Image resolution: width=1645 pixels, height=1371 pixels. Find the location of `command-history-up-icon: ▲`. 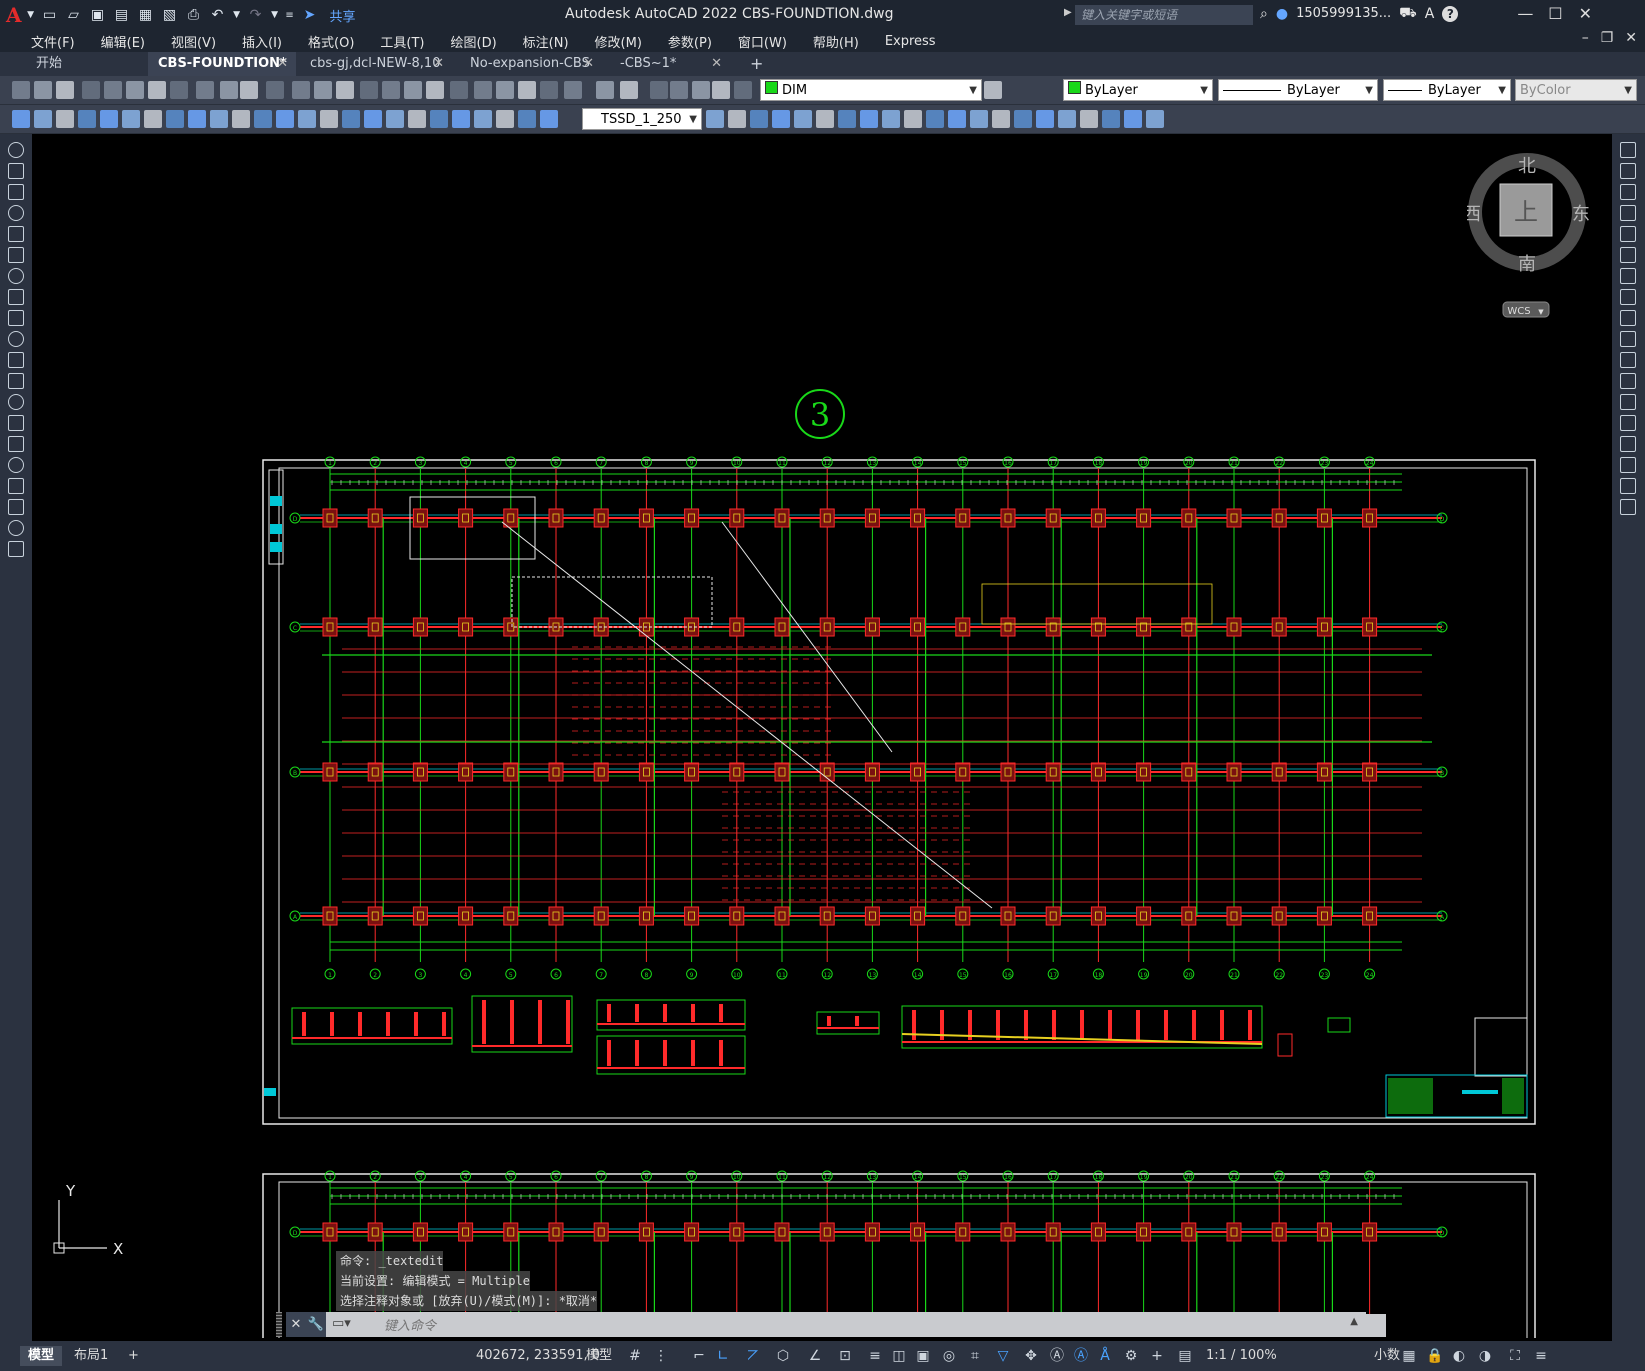

command-history-up-icon: ▲ is located at coordinates (1354, 1321).